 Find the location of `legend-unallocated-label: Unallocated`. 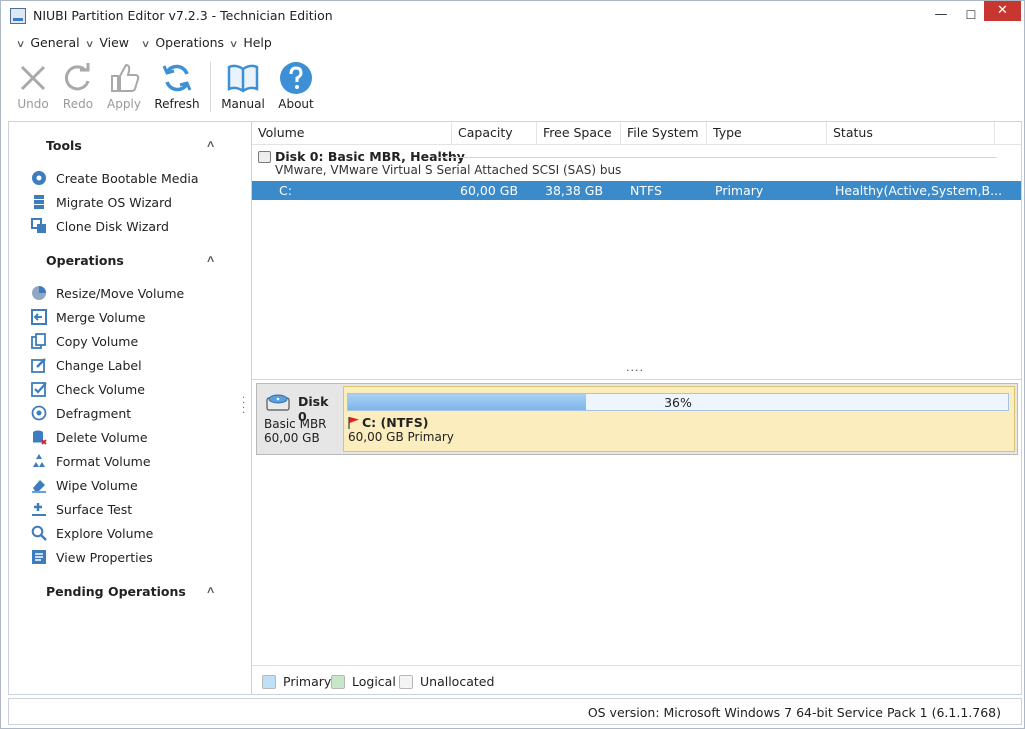

legend-unallocated-label: Unallocated is located at coordinates (457, 681).